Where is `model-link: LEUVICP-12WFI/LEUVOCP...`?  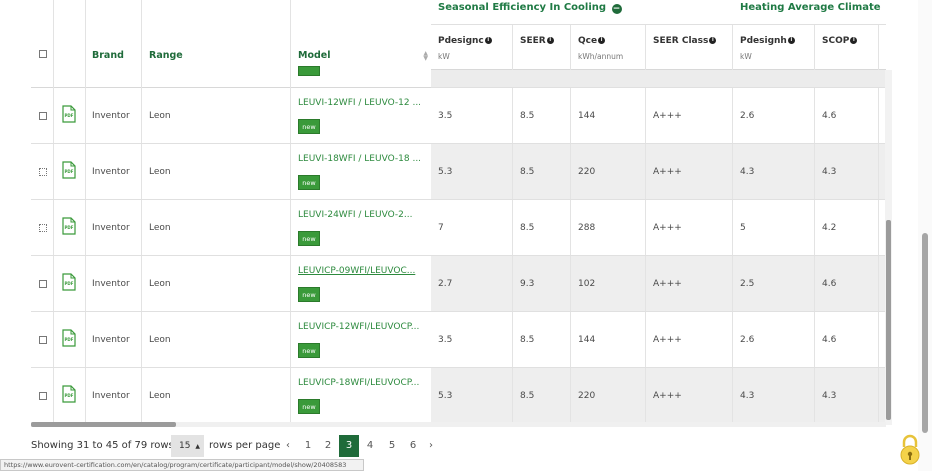
model-link: LEUVICP-12WFI/LEUVOCP... is located at coordinates (358, 327).